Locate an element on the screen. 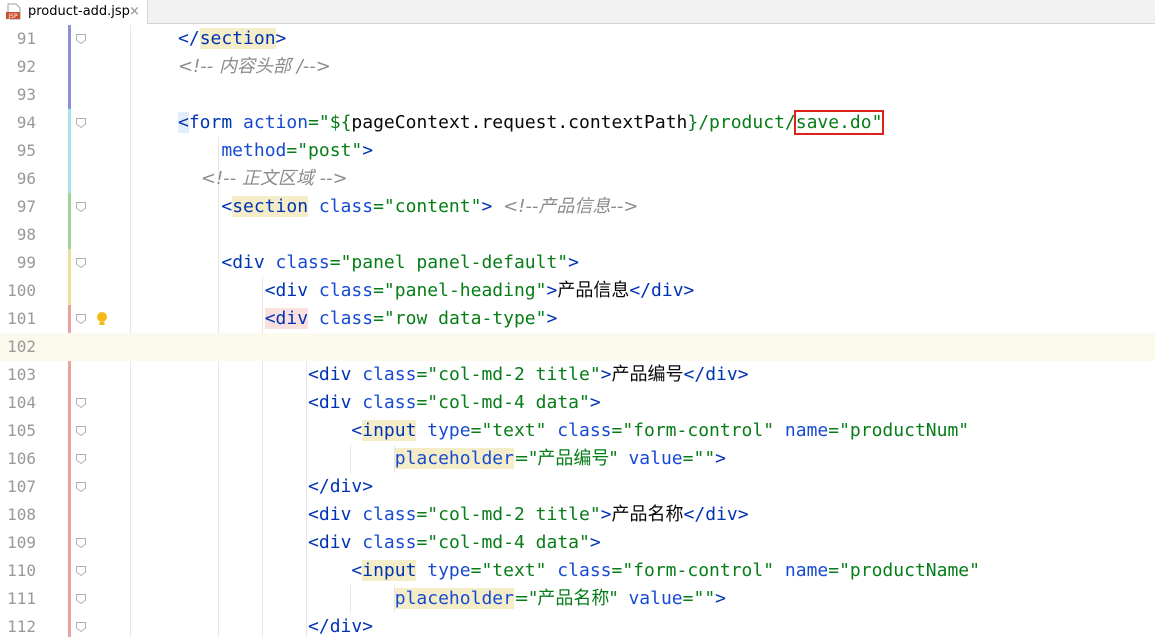 The width and height of the screenshot is (1155, 637). code-token: ="panel panel-default" is located at coordinates (449, 262).